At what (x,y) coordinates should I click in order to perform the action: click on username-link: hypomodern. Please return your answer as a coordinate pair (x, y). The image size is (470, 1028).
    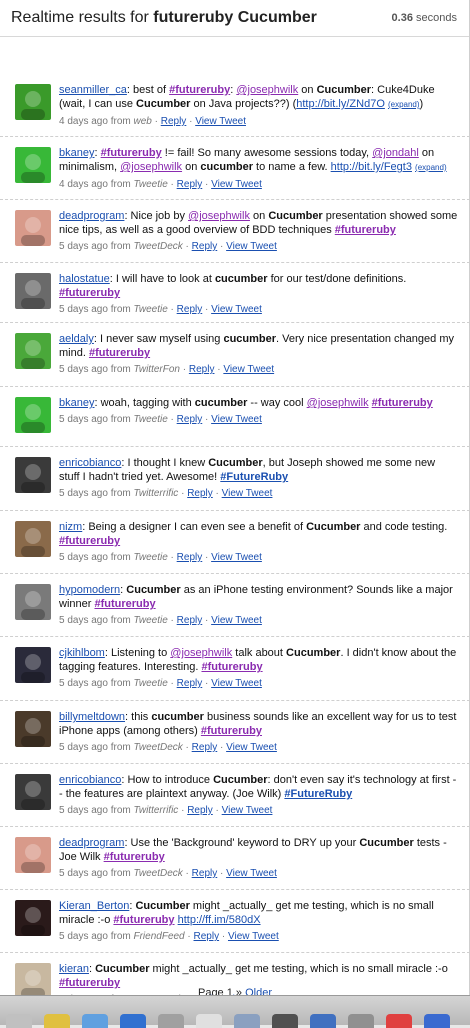
    Looking at the image, I should click on (89, 590).